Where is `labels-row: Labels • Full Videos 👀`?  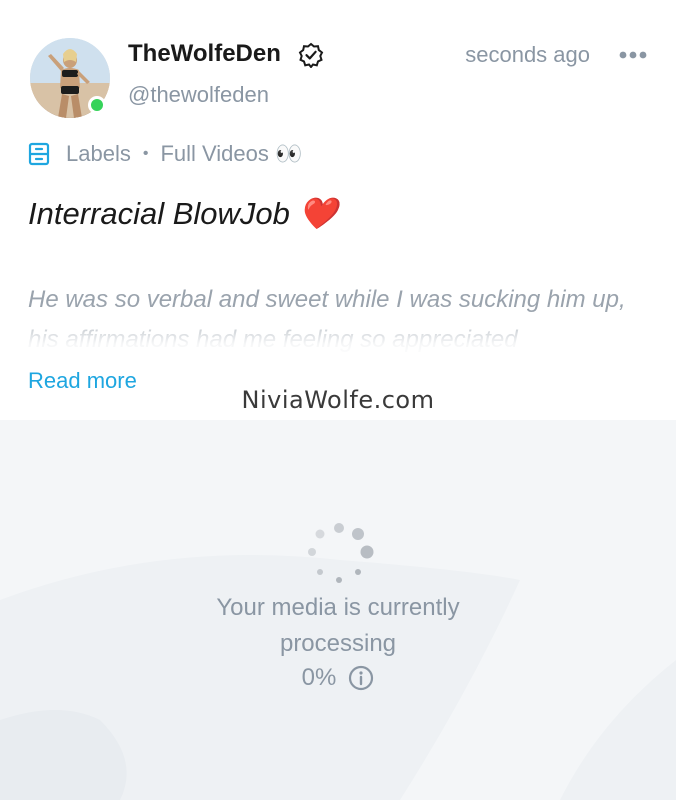 labels-row: Labels • Full Videos 👀 is located at coordinates (165, 154).